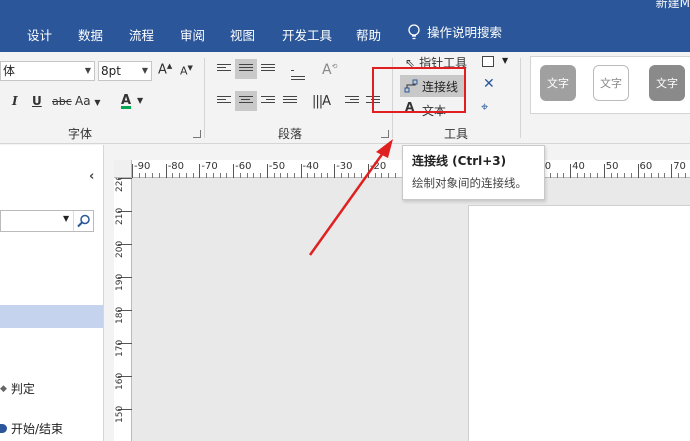  I want to click on ruler-label: -80, so click(176, 166).